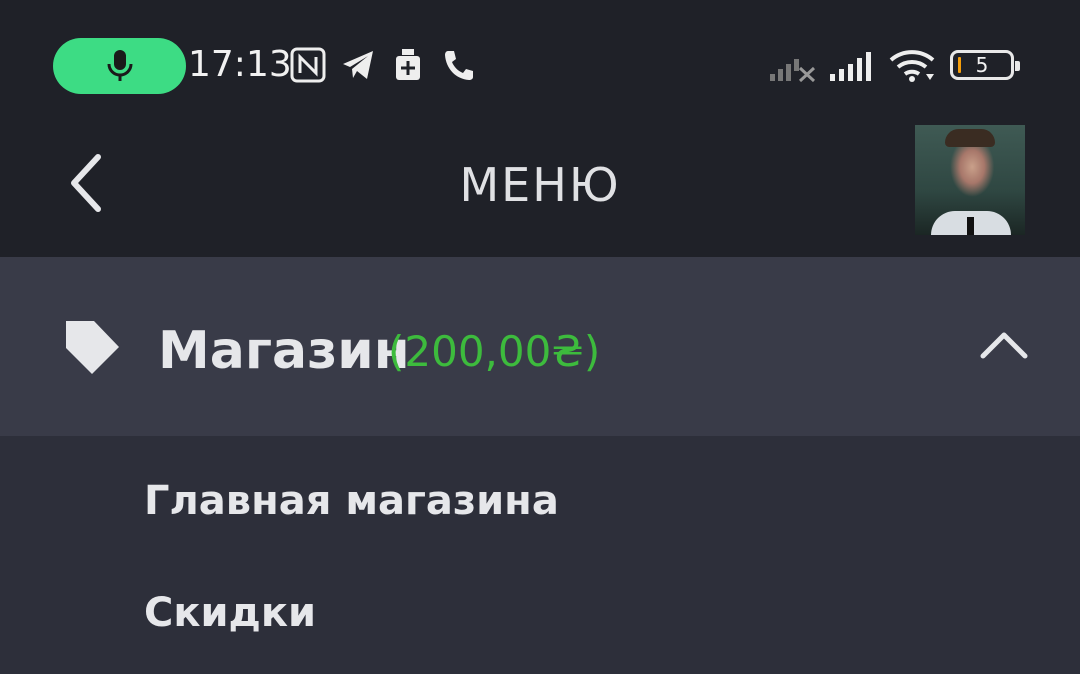 The height and width of the screenshot is (674, 1080). Describe the element at coordinates (970, 226) in the screenshot. I see `avatar-tie` at that location.